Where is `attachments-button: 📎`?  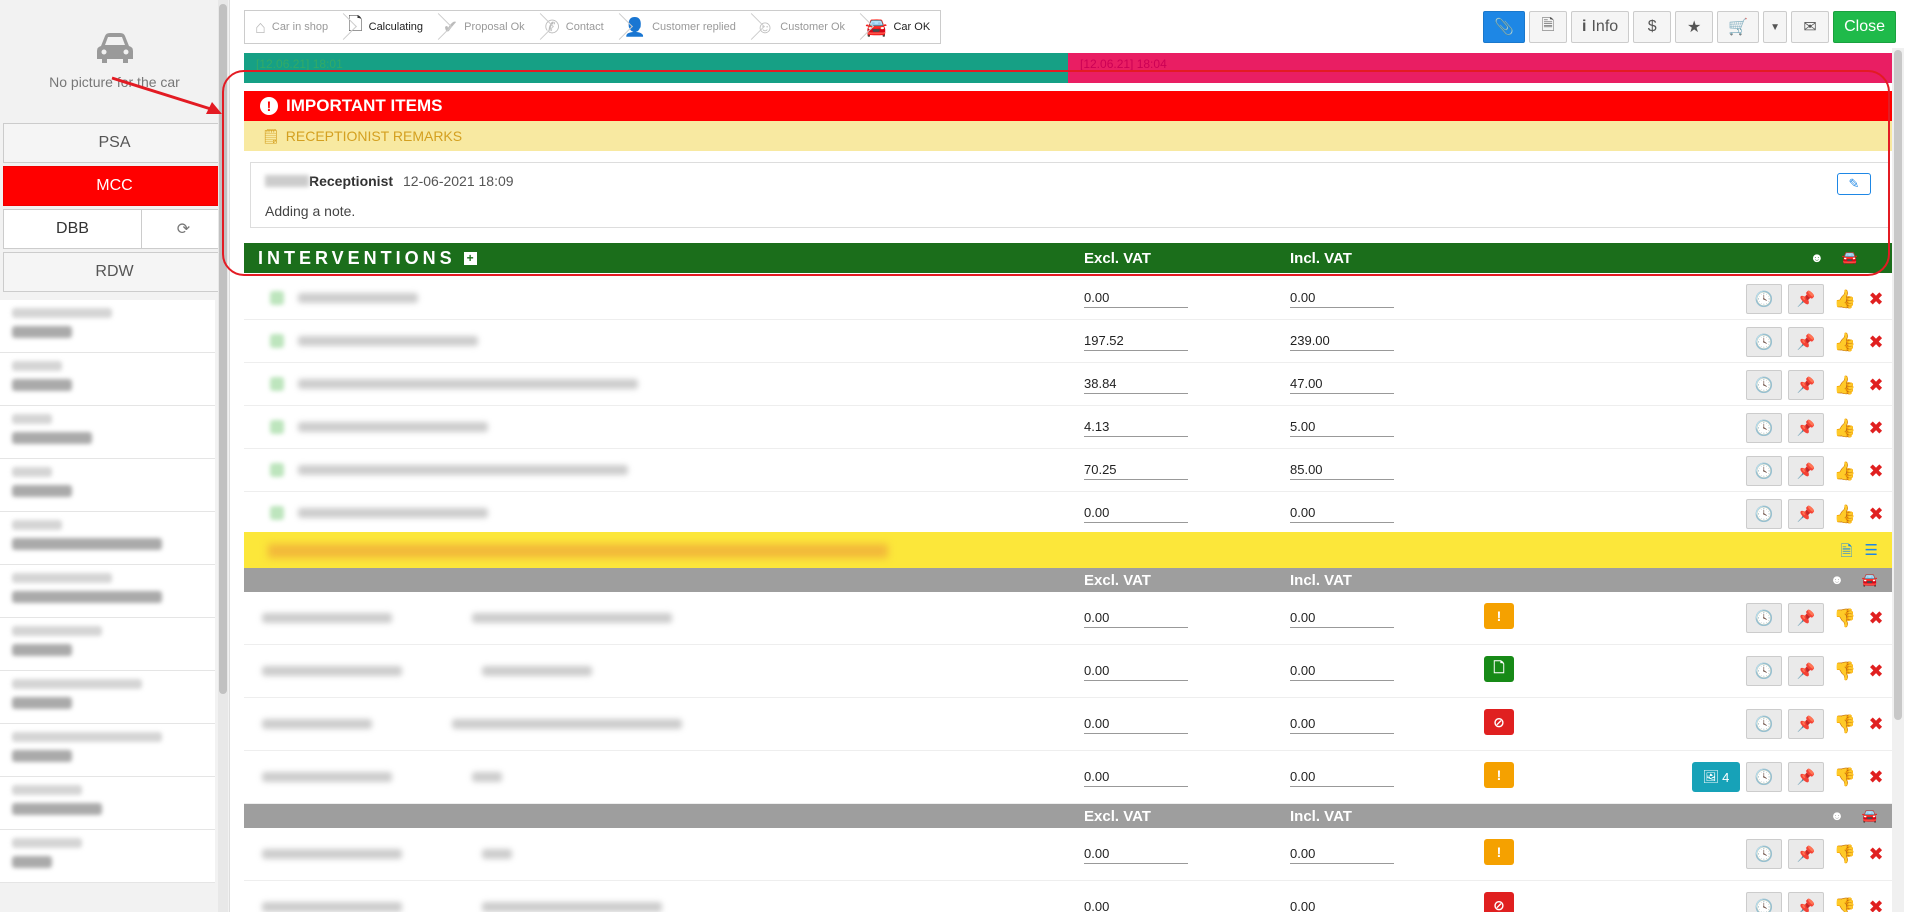
attachments-button: 📎 is located at coordinates (1504, 27).